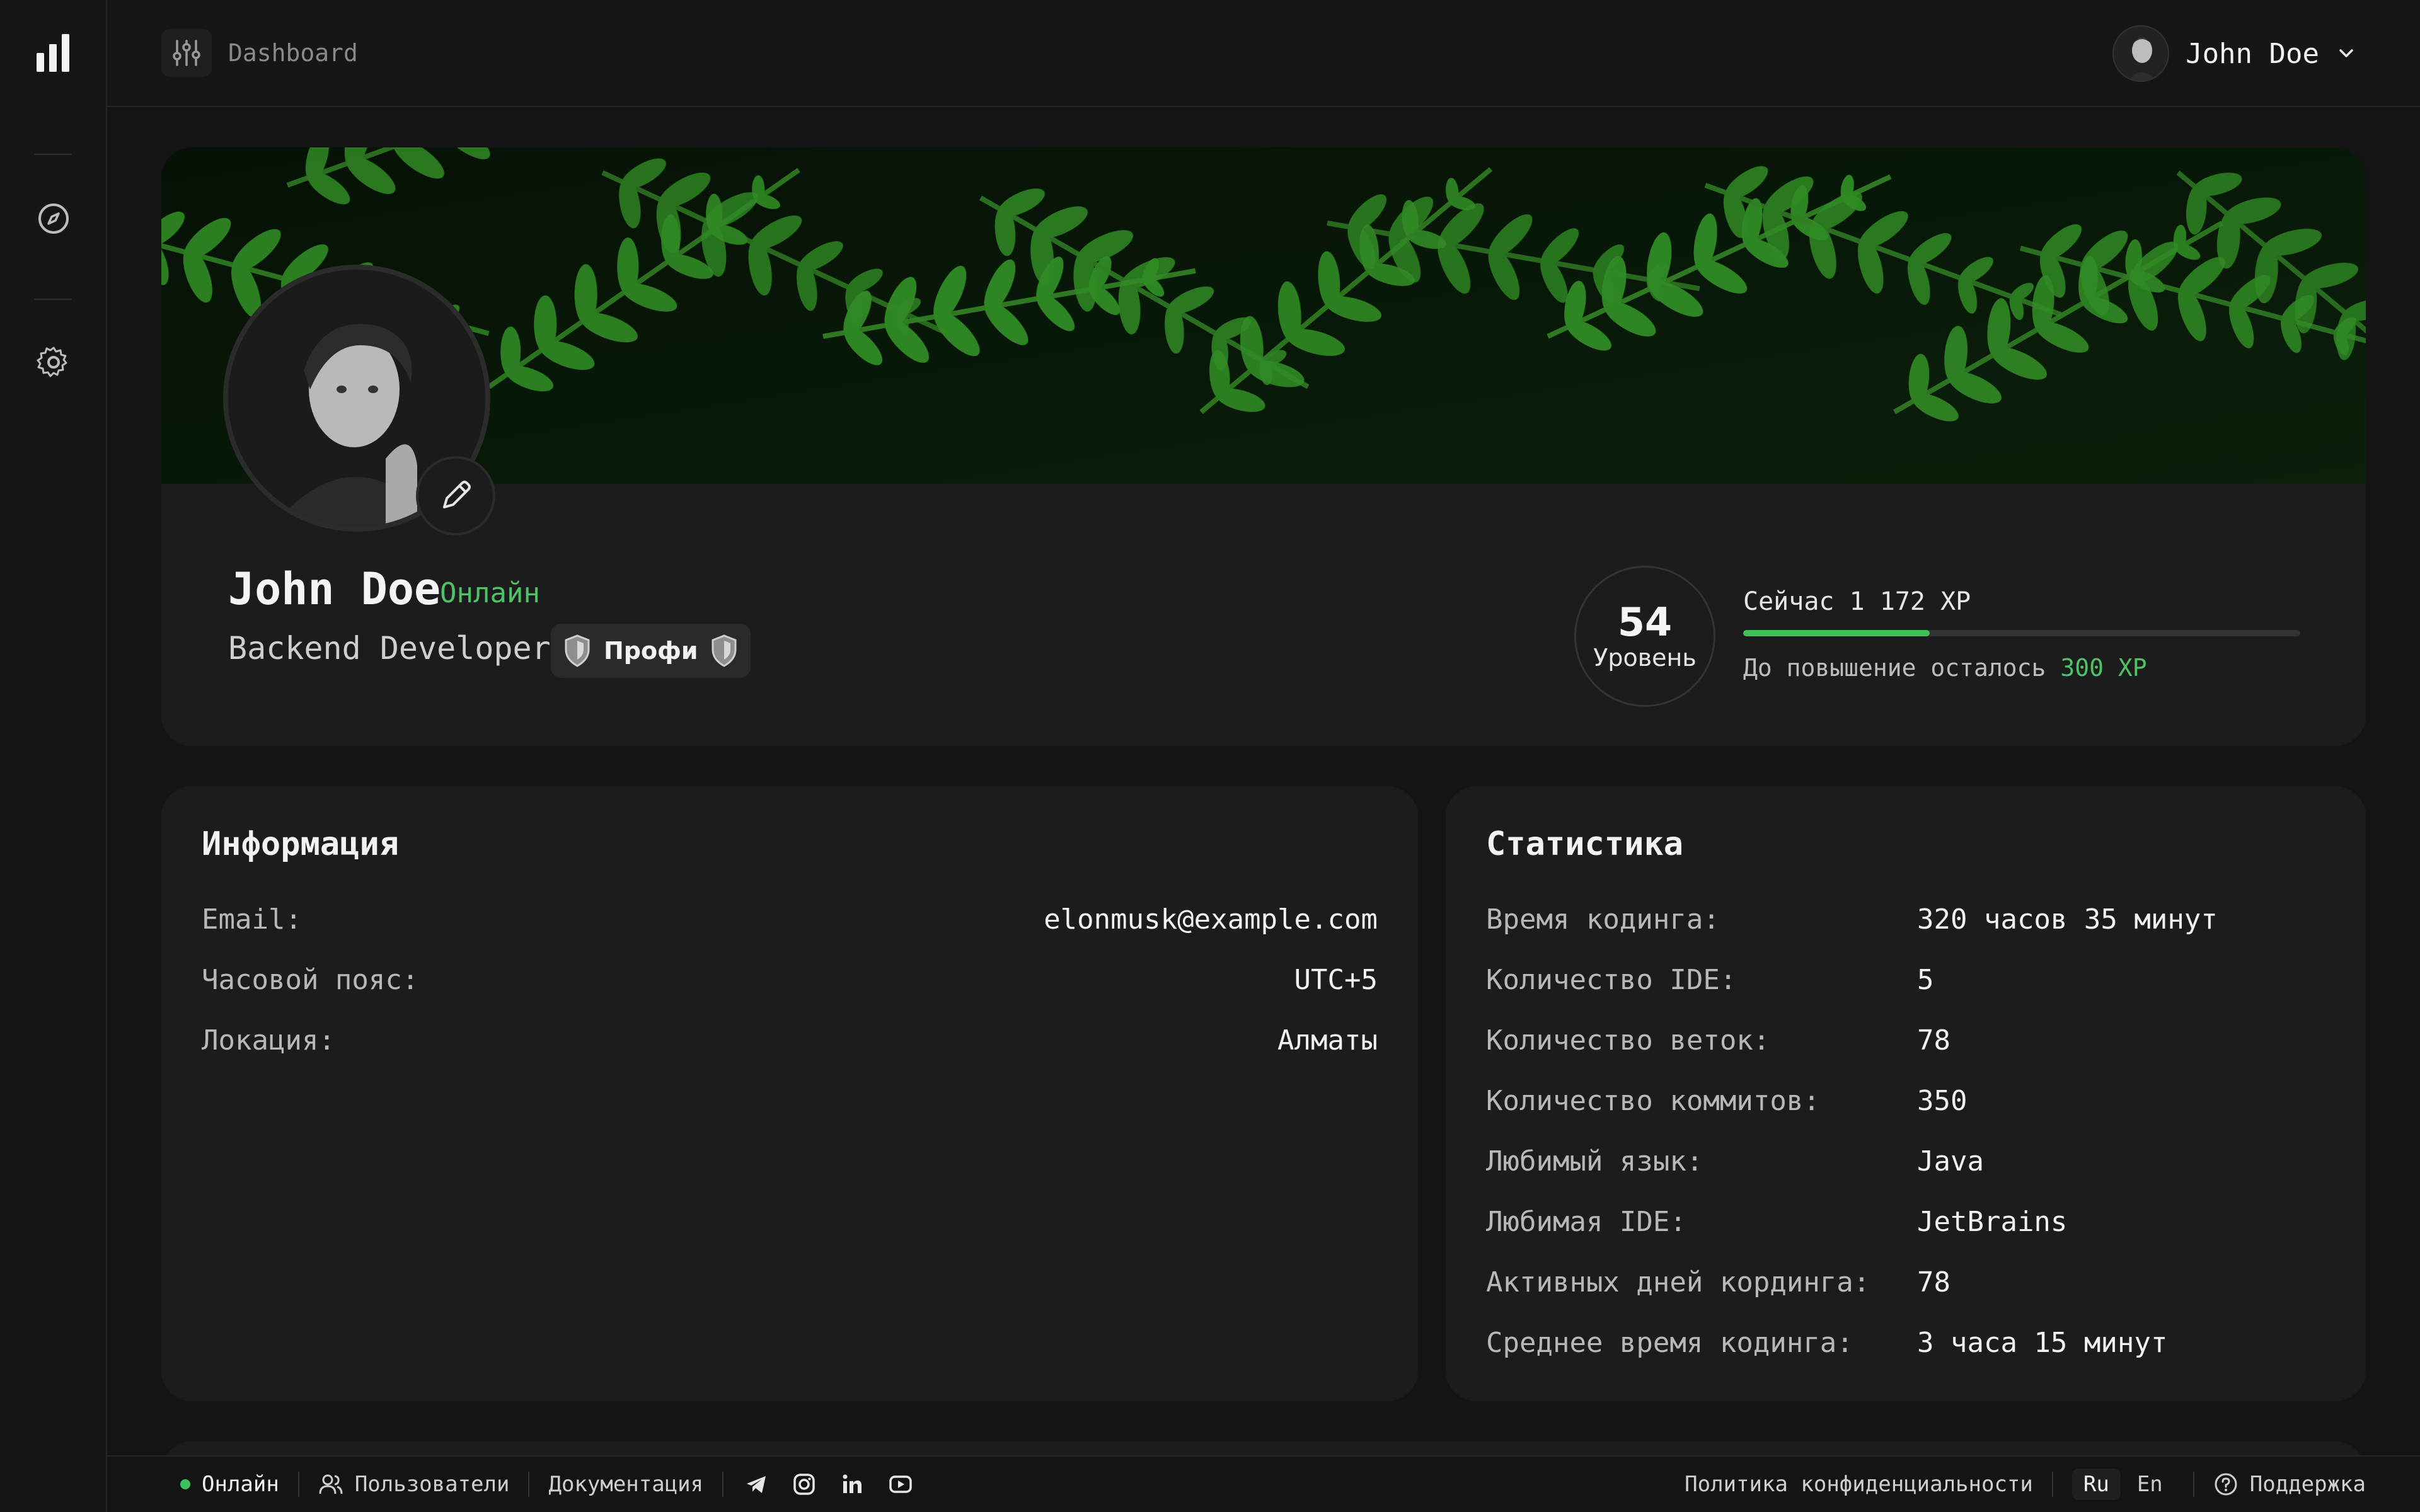  I want to click on edit-avatar-button, so click(456, 496).